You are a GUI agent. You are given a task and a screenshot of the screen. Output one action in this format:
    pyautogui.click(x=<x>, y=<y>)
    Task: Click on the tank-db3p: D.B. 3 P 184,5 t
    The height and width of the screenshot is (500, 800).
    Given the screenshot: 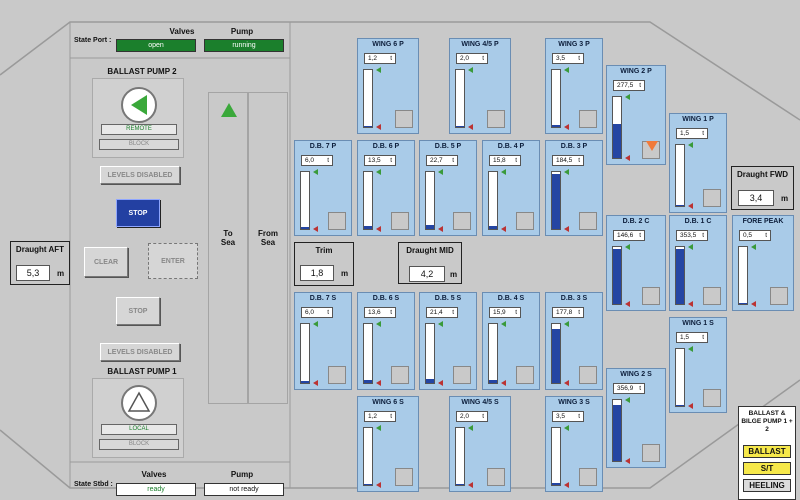 What is the action you would take?
    pyautogui.click(x=574, y=188)
    